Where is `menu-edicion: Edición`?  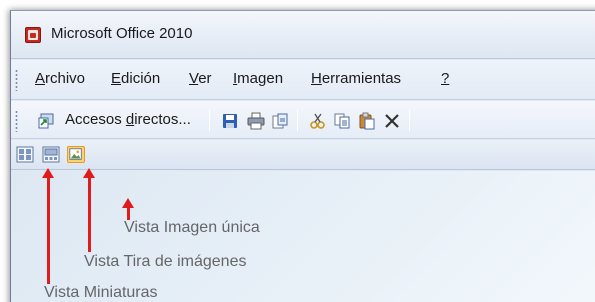
menu-edicion: Edición is located at coordinates (135, 78).